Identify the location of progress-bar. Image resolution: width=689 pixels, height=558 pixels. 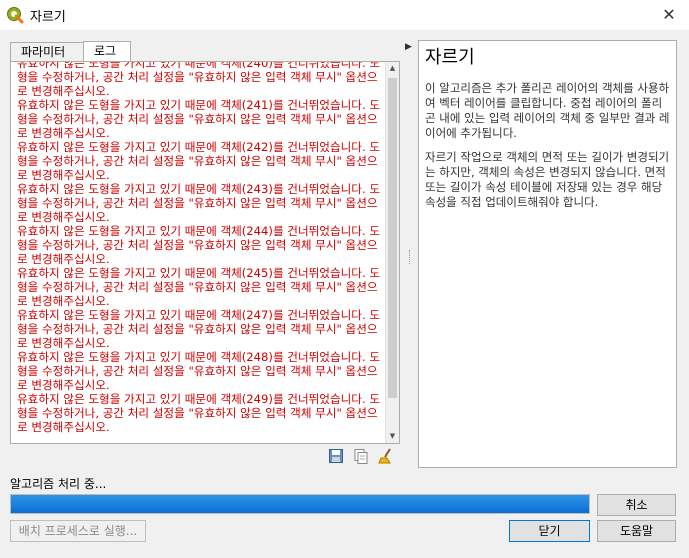
(300, 504).